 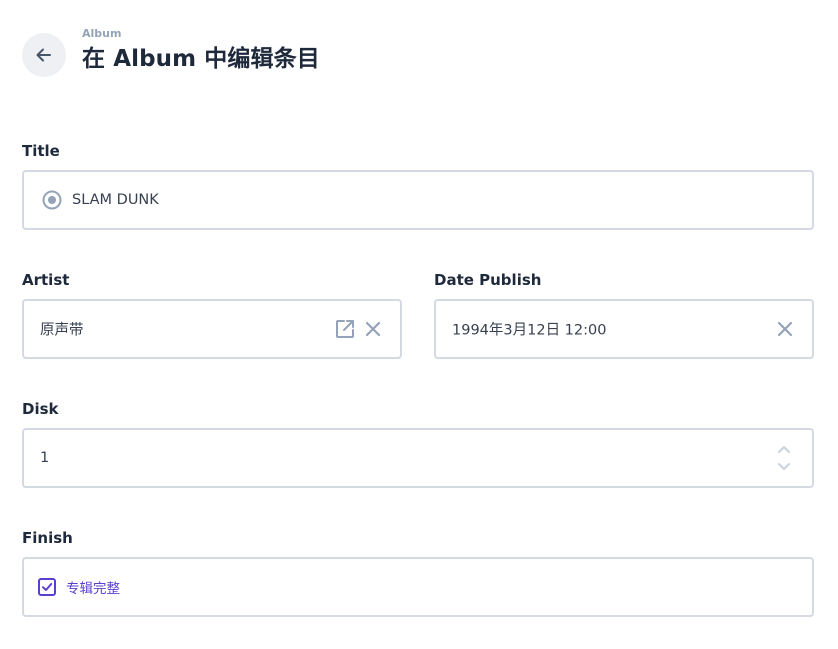 I want to click on artist-value: 原声带, so click(x=62, y=330).